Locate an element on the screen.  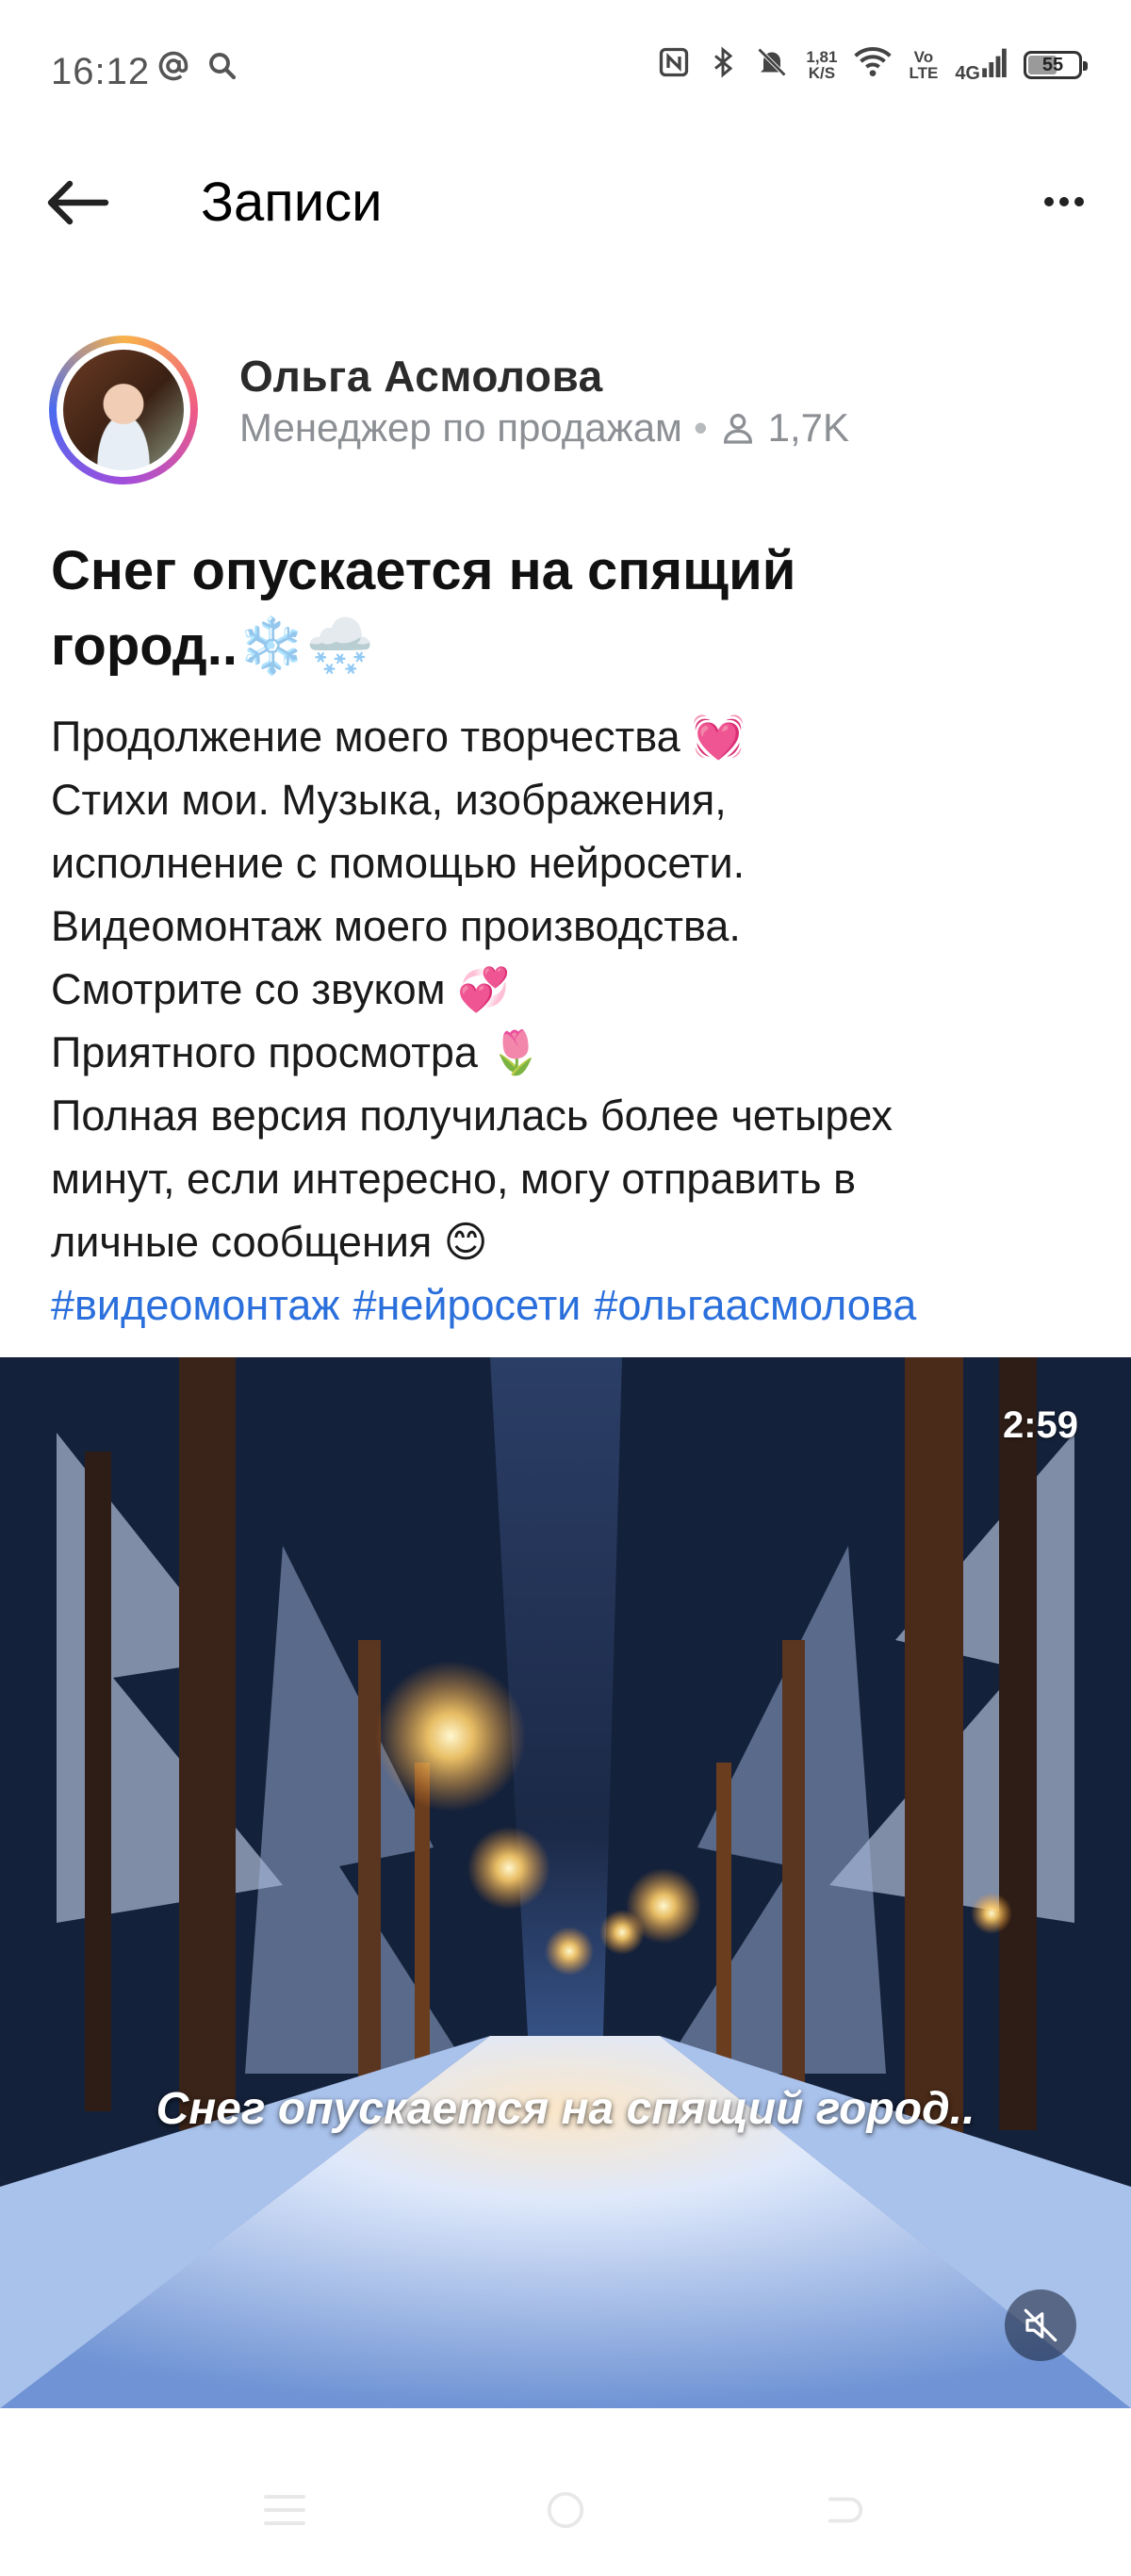
back-button is located at coordinates (87, 203).